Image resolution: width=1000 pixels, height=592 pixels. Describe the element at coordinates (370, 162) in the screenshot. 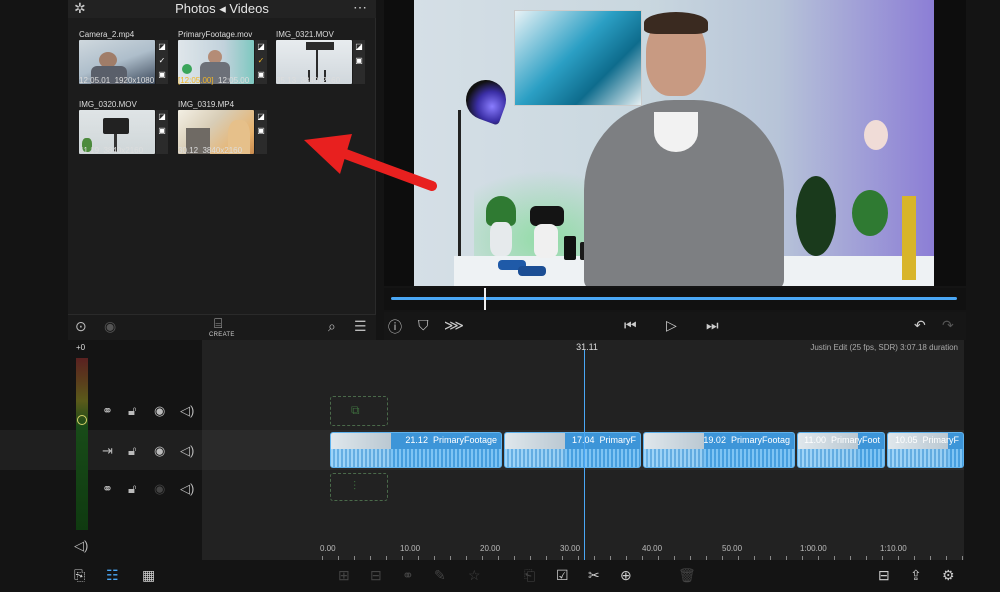

I see `annotation-arrow` at that location.